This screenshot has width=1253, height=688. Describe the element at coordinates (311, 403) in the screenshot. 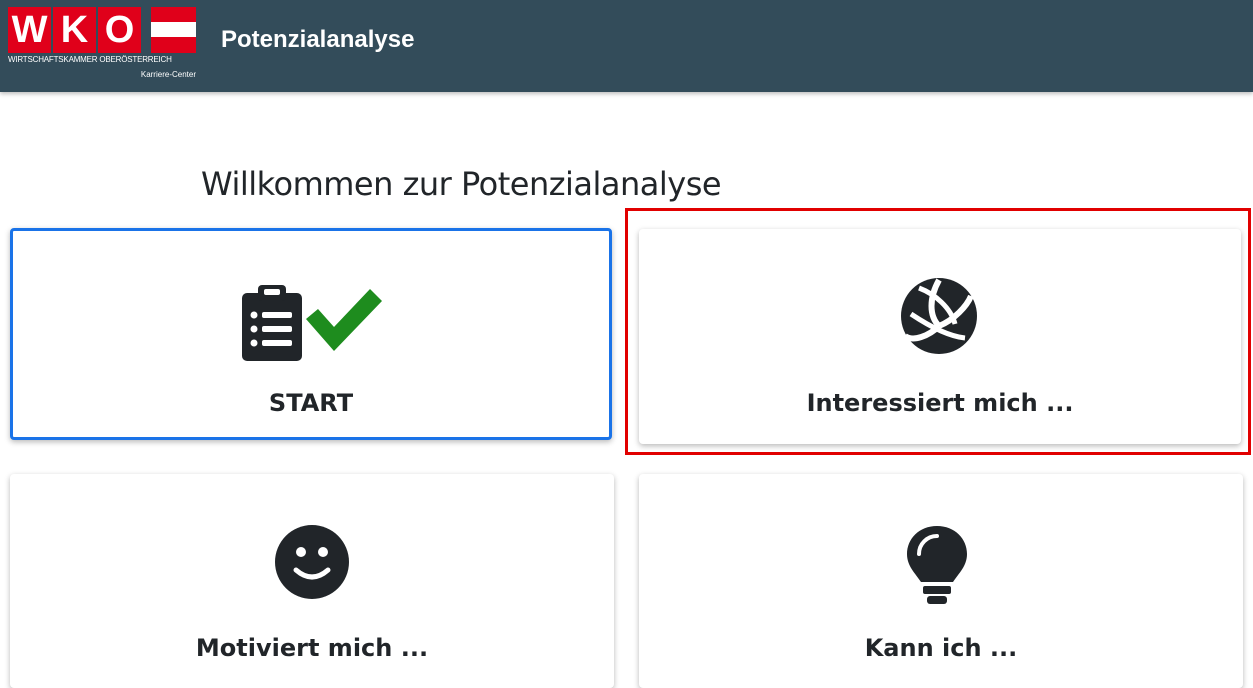

I see `start-label: START` at that location.